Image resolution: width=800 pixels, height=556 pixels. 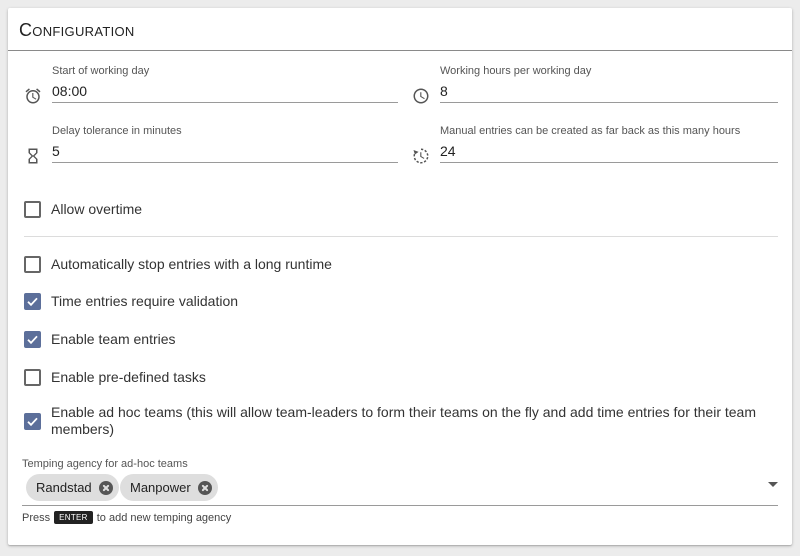 What do you see at coordinates (421, 156) in the screenshot?
I see `history-clock-icon` at bounding box center [421, 156].